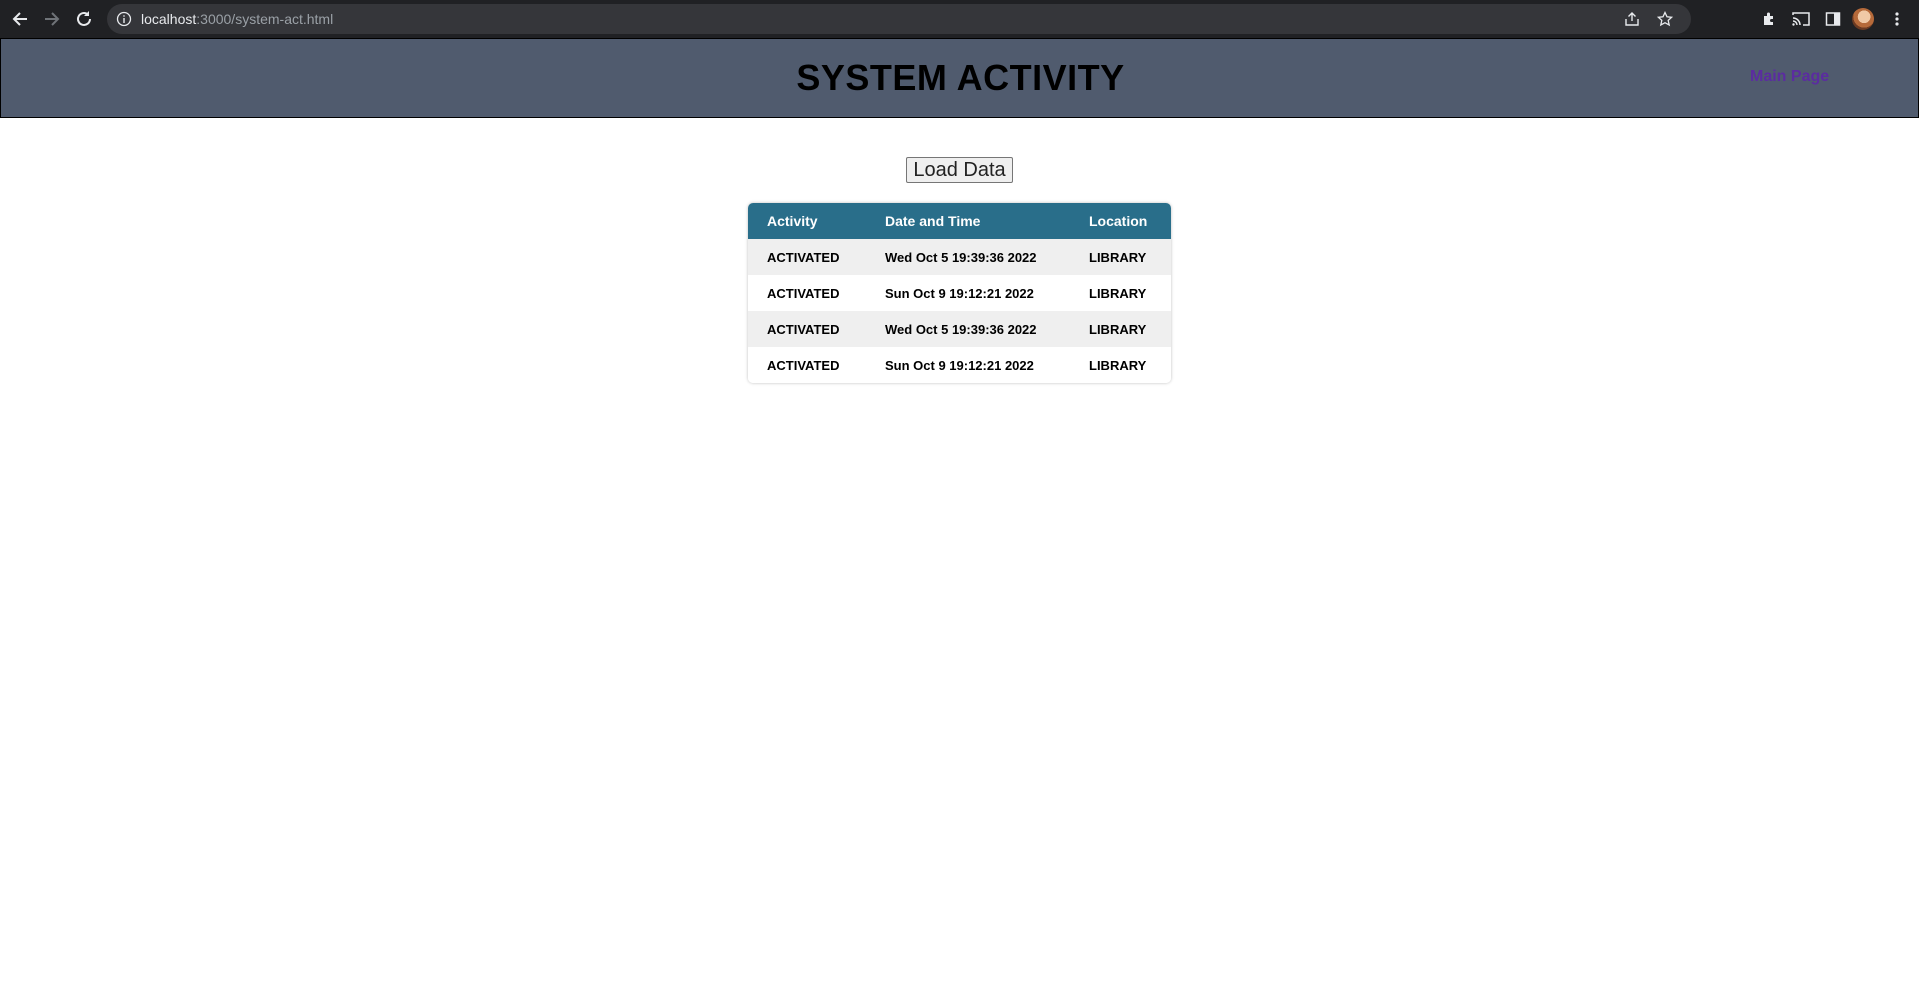 The image size is (1919, 1006). Describe the element at coordinates (20, 19) in the screenshot. I see `back-arrow-icon` at that location.